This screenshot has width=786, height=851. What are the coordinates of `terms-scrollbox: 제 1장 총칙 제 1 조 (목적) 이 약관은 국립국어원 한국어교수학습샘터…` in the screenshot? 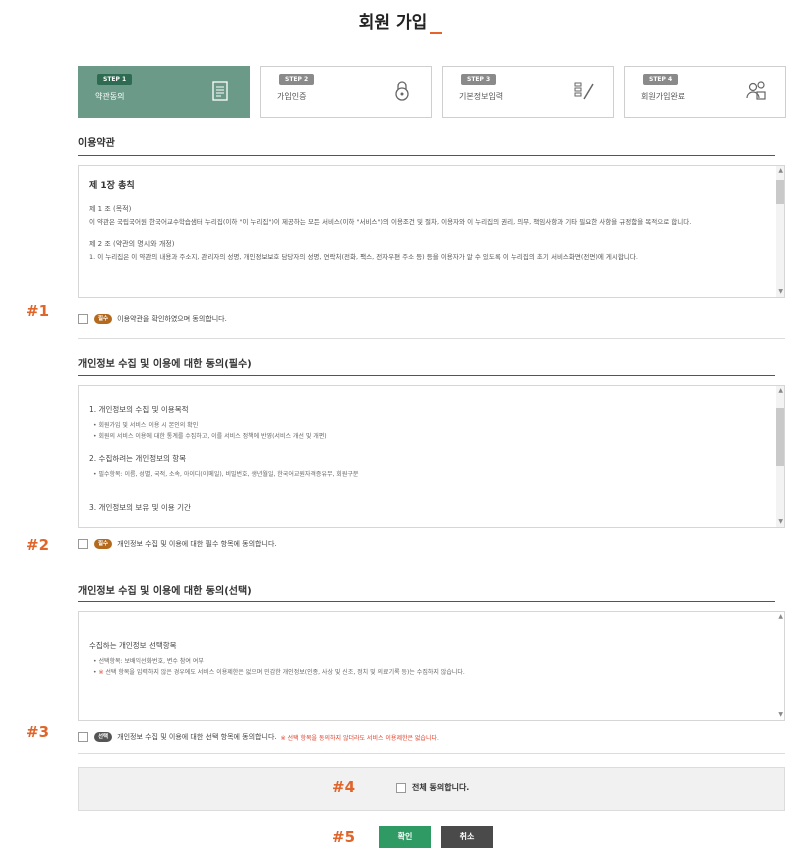 It's located at (431, 231).